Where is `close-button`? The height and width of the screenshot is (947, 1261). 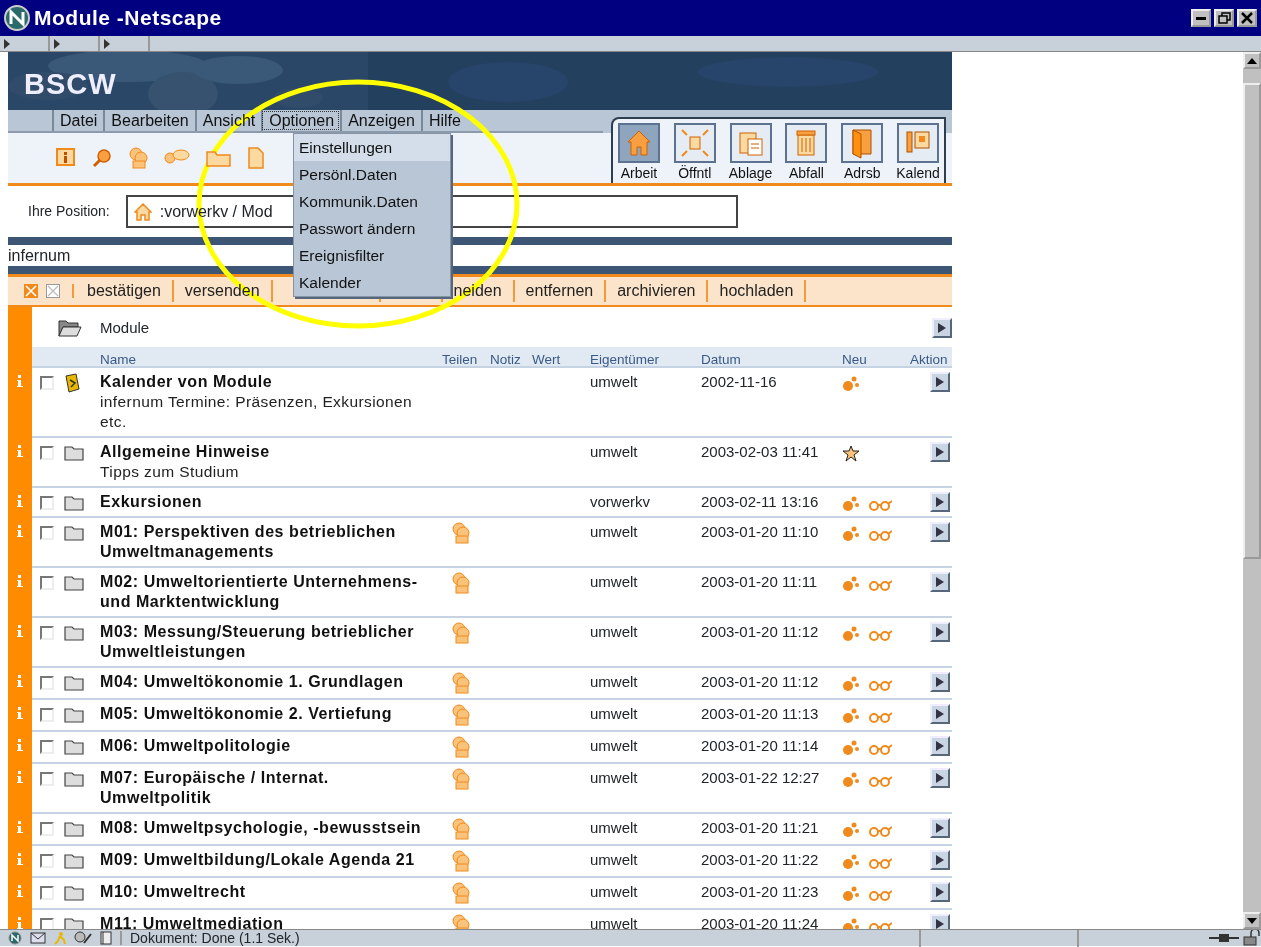
close-button is located at coordinates (1247, 18).